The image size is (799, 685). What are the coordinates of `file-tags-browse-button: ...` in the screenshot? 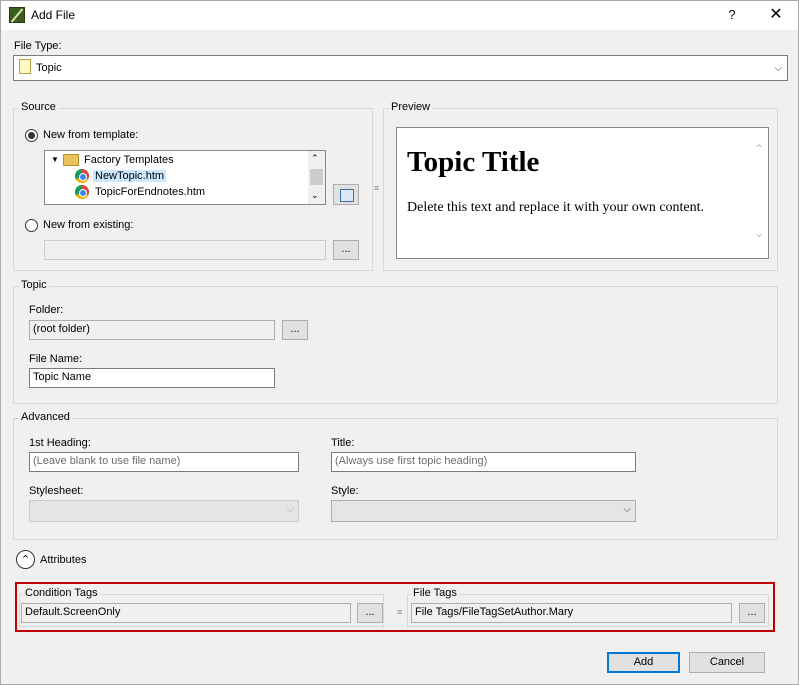 It's located at (752, 613).